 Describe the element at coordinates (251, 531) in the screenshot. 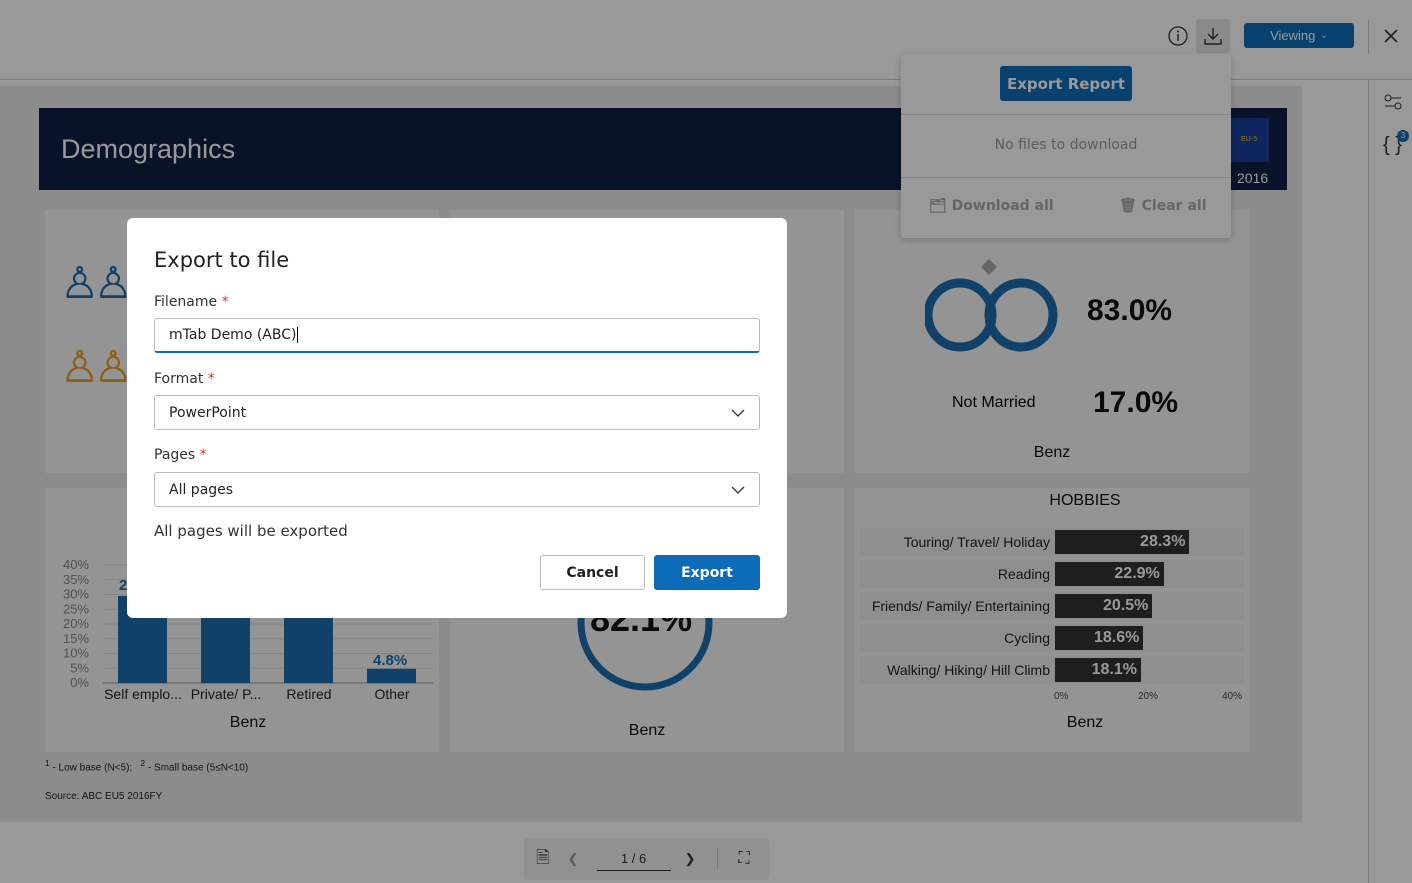

I see `pages-hint: All pages will be exported` at that location.